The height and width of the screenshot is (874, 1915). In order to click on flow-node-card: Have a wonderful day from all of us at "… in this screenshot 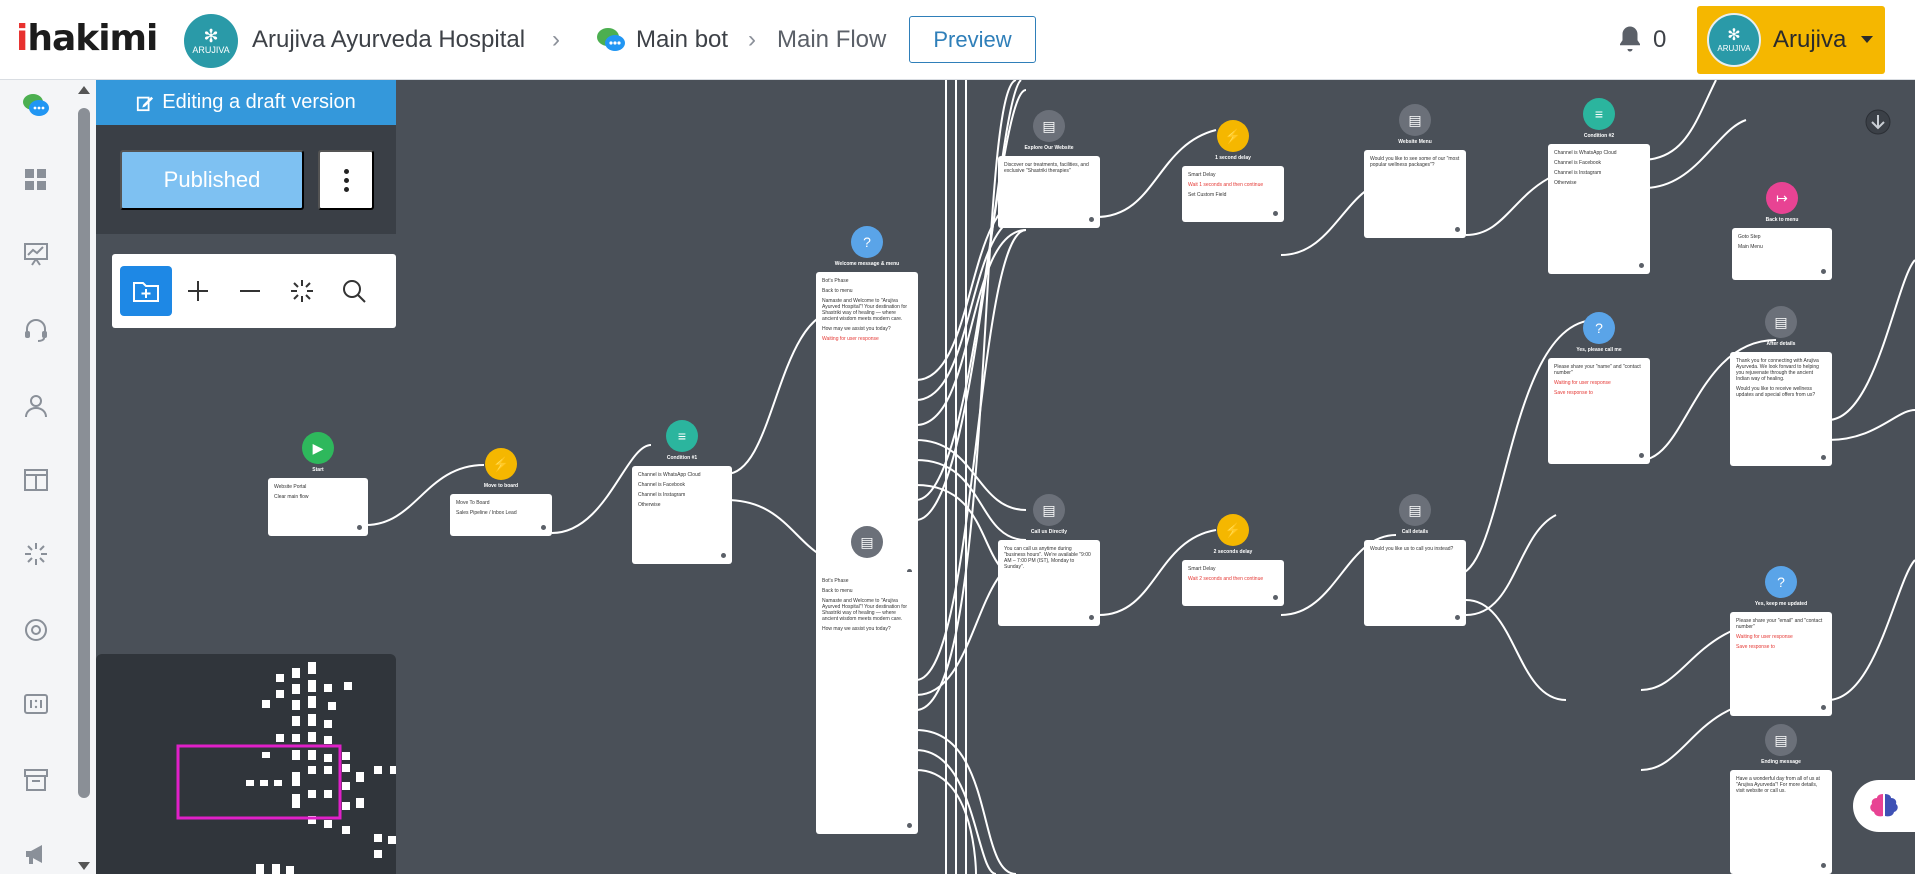, I will do `click(1781, 822)`.